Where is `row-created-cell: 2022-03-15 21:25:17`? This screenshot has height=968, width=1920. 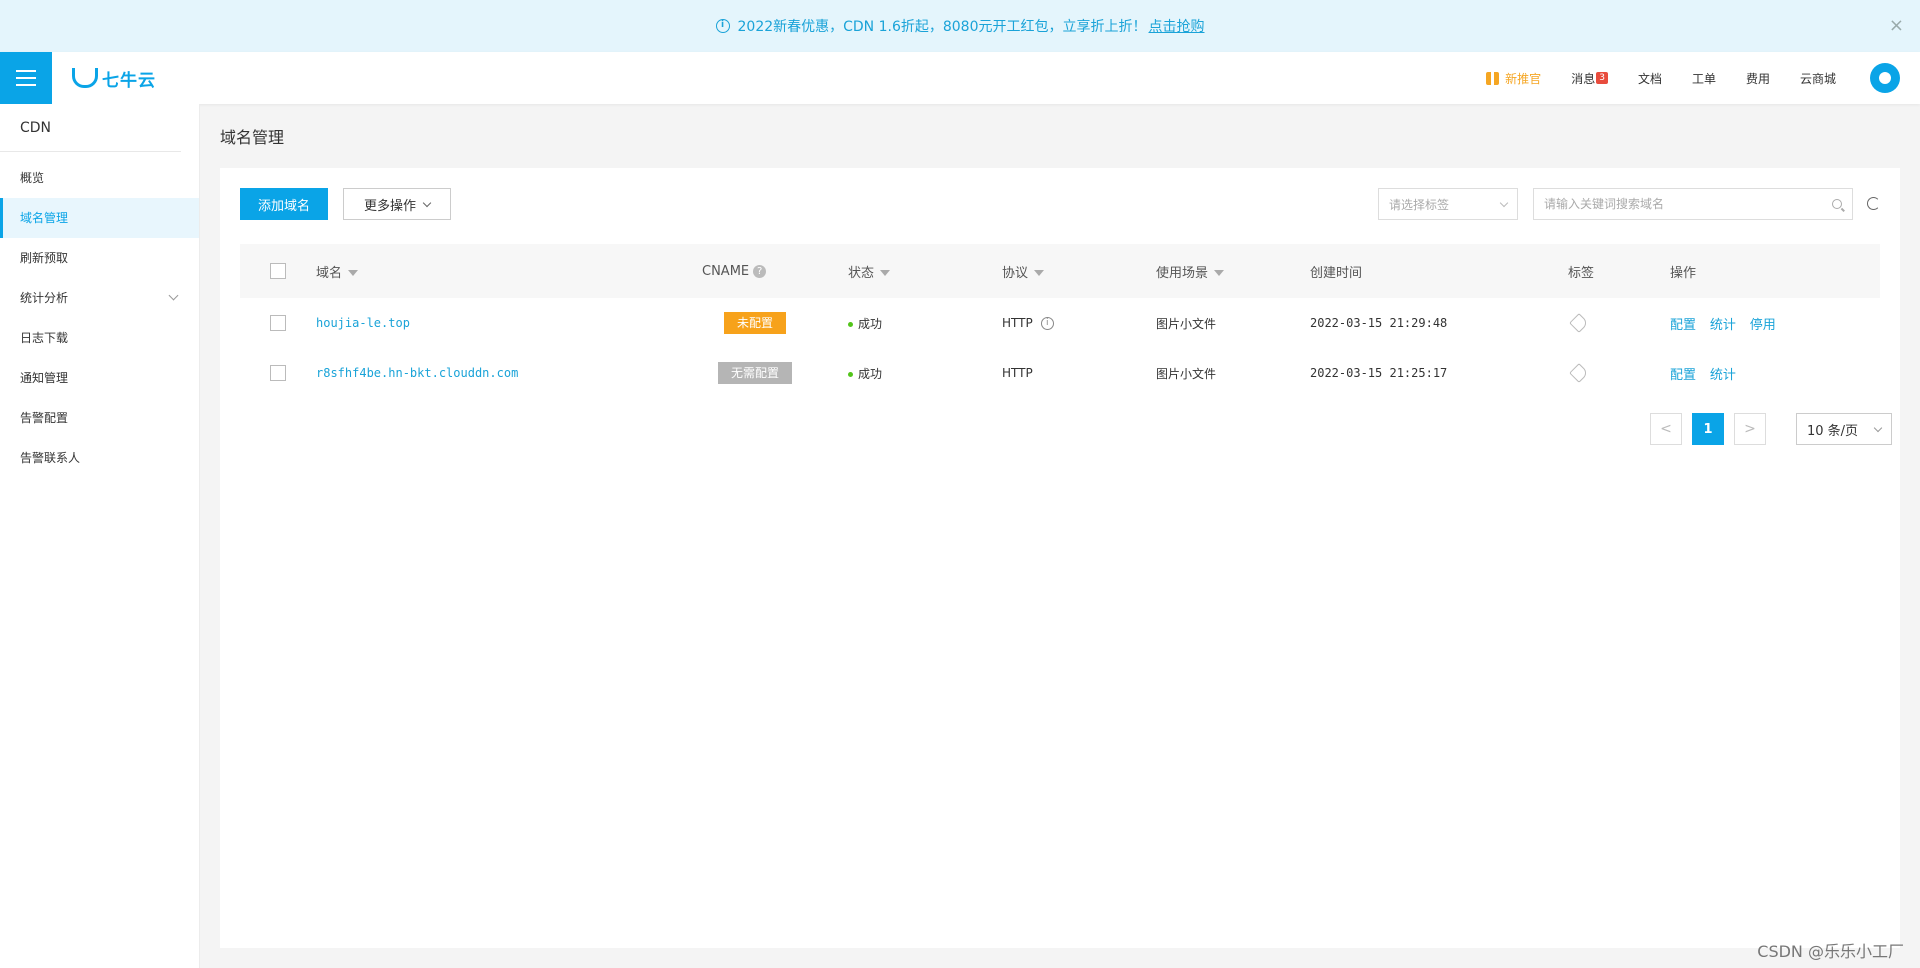
row-created-cell: 2022-03-15 21:25:17 is located at coordinates (1379, 373).